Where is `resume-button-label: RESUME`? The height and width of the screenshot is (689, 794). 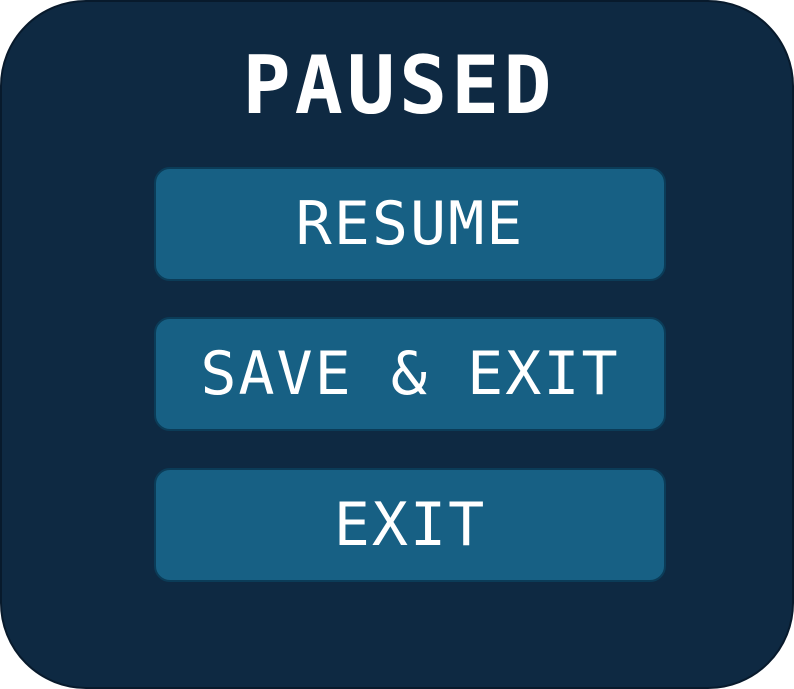
resume-button-label: RESUME is located at coordinates (410, 224).